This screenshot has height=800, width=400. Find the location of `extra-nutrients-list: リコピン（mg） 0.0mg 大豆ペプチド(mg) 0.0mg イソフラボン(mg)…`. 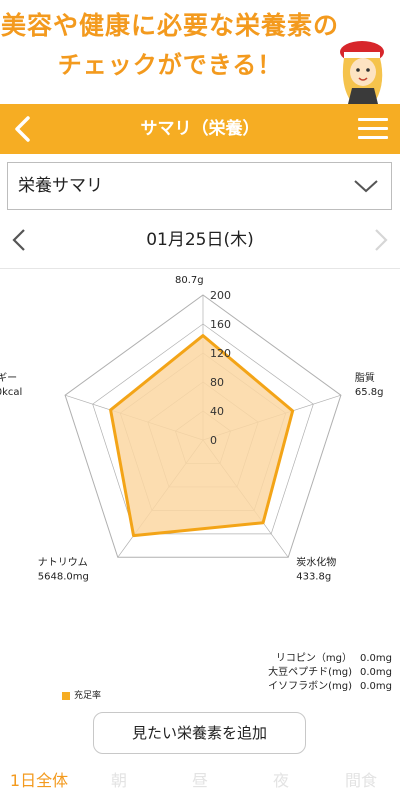

extra-nutrients-list: リコピン（mg） 0.0mg 大豆ペプチド(mg) 0.0mg イソフラボン(mg)… is located at coordinates (330, 673).